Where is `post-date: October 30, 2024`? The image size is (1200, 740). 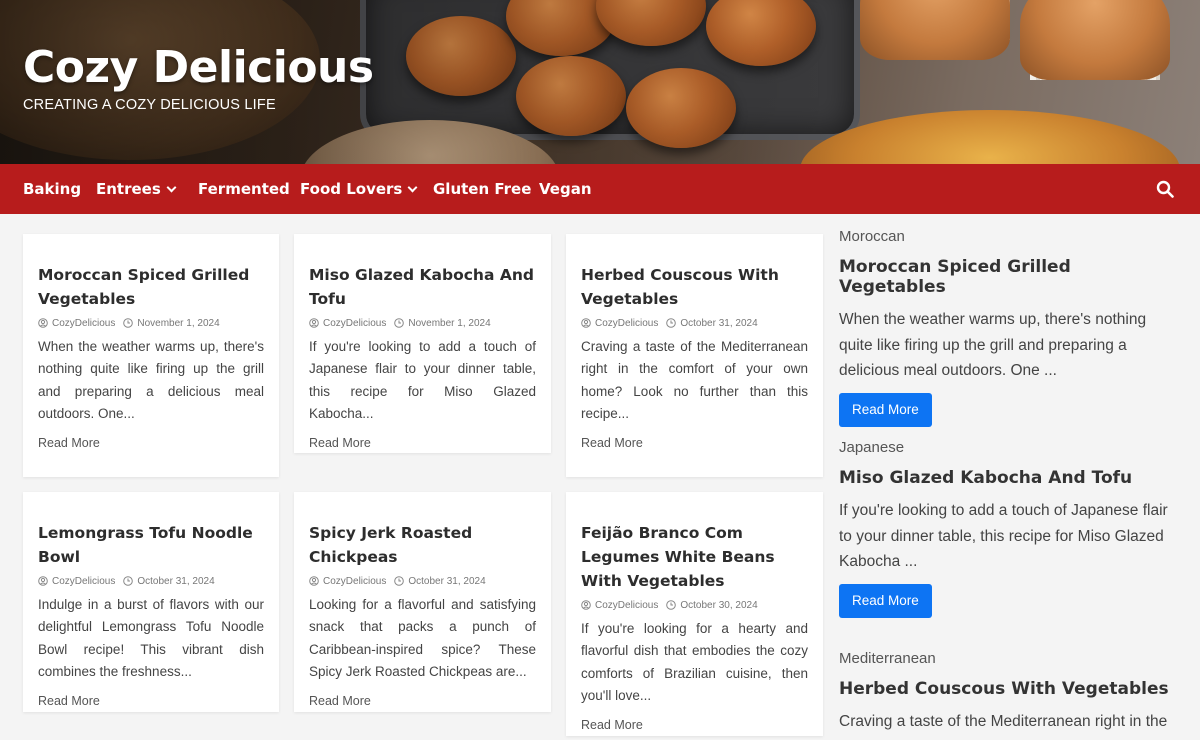 post-date: October 30, 2024 is located at coordinates (718, 605).